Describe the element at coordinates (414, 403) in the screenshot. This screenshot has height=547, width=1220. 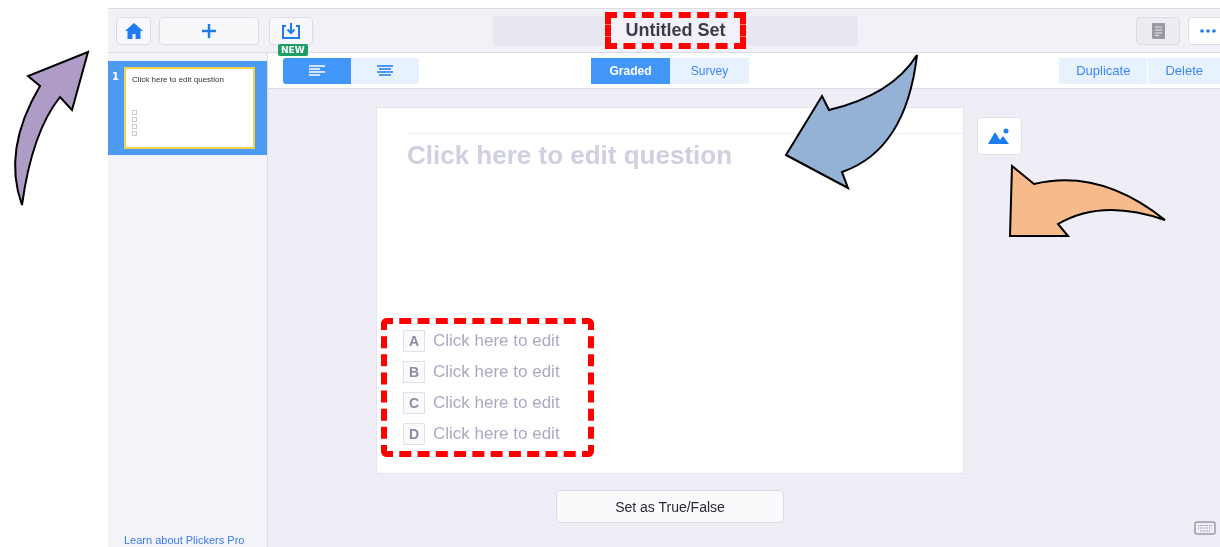
I see `choice-letter: C` at that location.